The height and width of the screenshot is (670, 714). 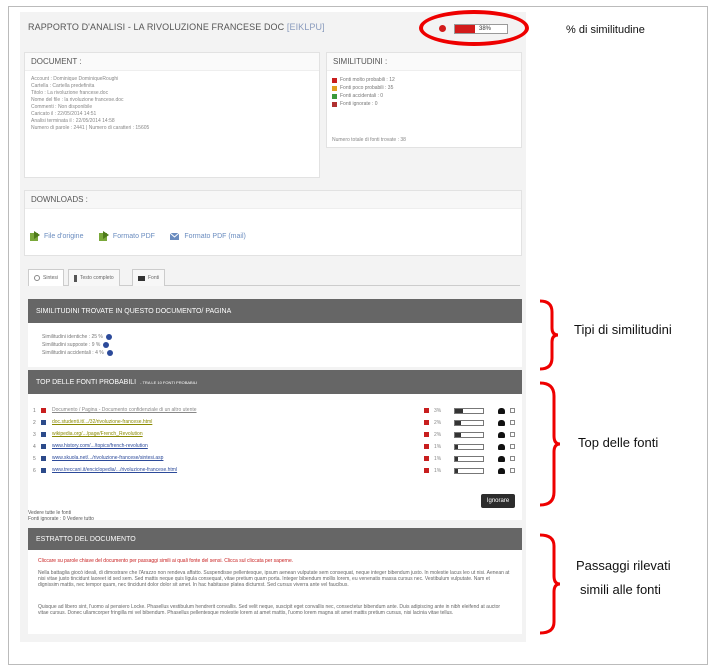 I want to click on source-percent: 1%, so click(x=438, y=447).